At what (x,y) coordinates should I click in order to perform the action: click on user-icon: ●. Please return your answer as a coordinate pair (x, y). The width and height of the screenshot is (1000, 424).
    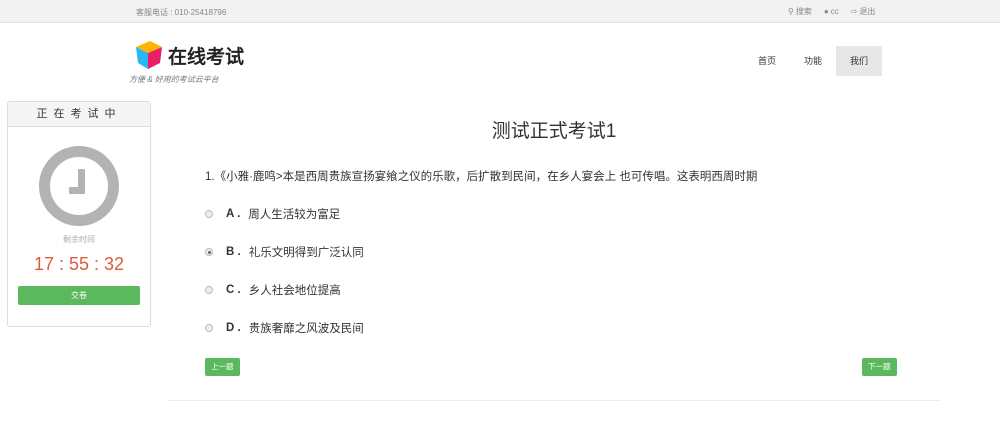
    Looking at the image, I should click on (826, 11).